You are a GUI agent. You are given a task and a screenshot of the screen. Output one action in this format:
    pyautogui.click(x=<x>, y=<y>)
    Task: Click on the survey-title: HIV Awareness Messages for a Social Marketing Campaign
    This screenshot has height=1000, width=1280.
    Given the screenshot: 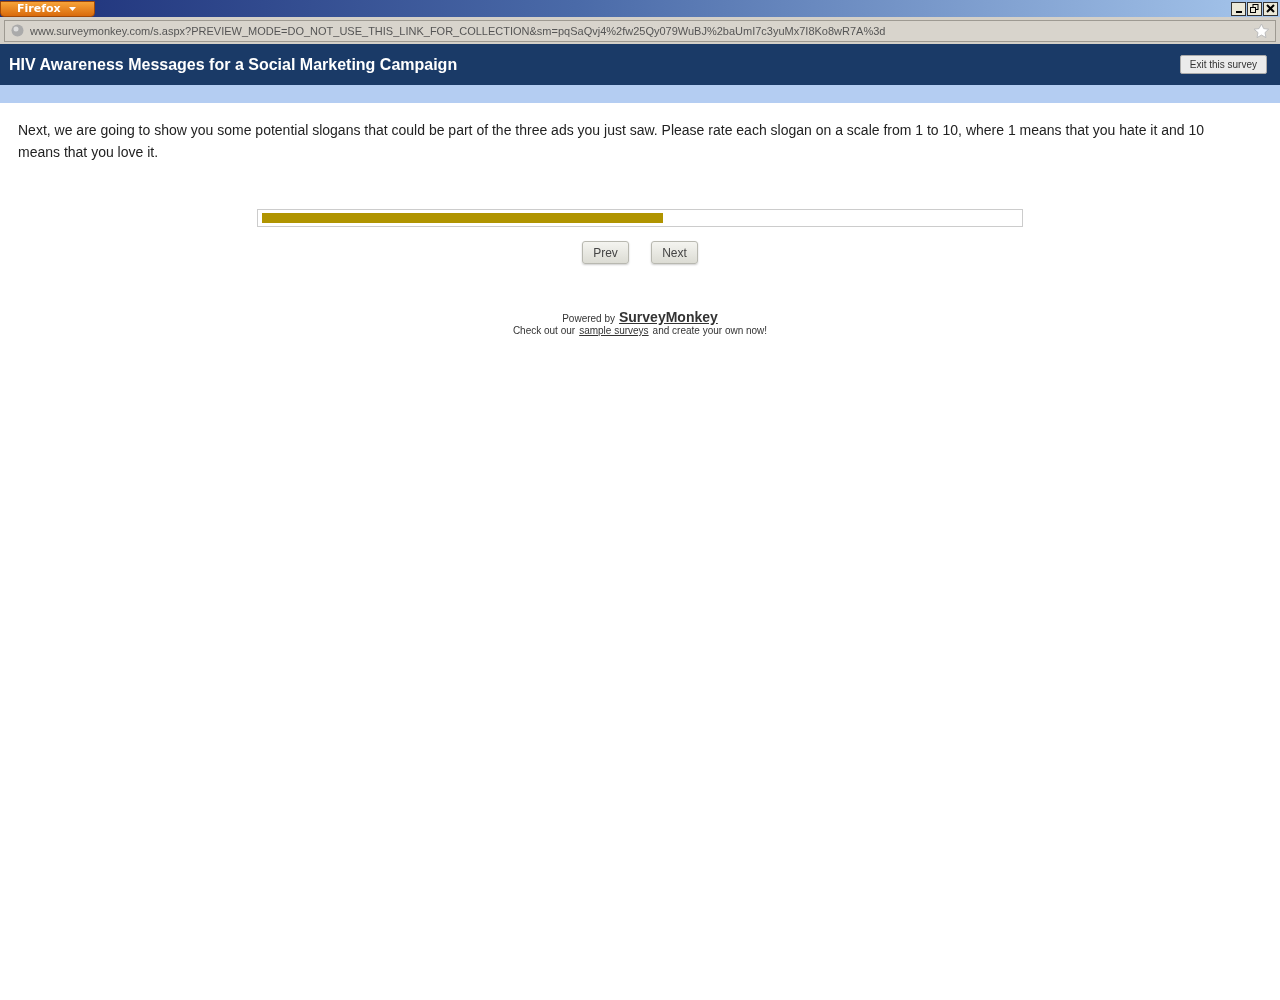 What is the action you would take?
    pyautogui.click(x=233, y=64)
    